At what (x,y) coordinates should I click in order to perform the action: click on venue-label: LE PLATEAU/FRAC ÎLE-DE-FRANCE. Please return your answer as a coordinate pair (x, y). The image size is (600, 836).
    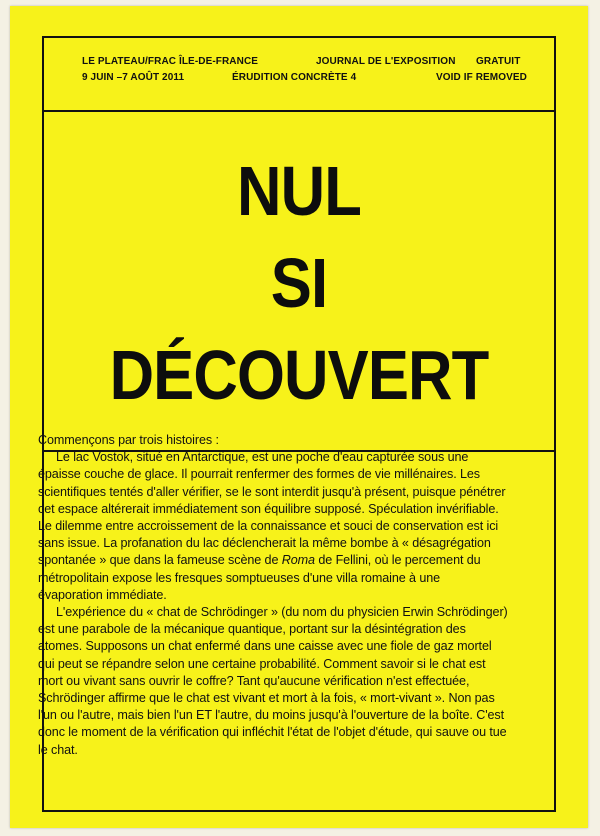
    Looking at the image, I should click on (170, 61).